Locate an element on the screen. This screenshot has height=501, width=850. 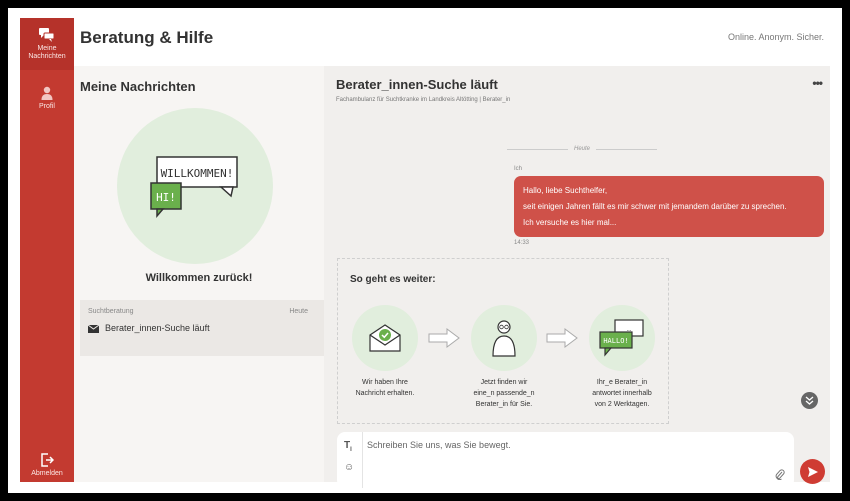
sidebar-item-profile: Profil is located at coordinates (47, 98).